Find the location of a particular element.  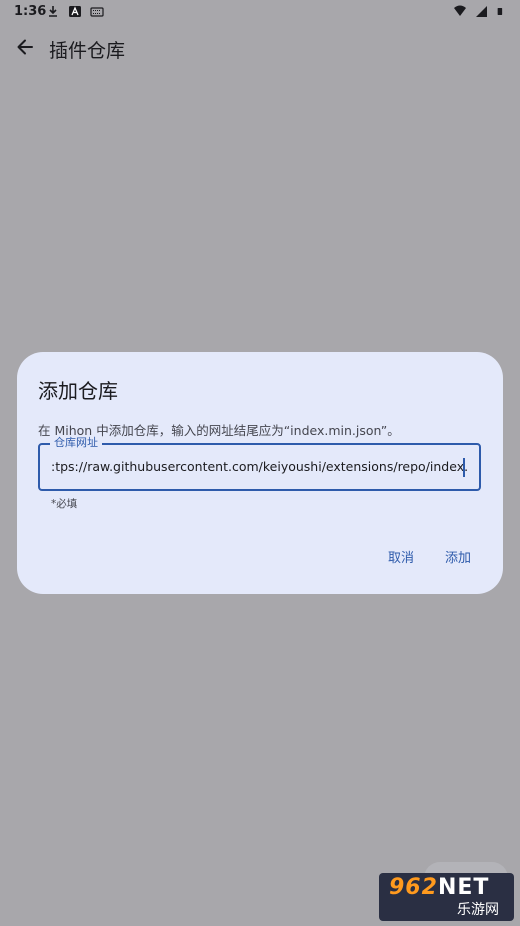

cancel-button: 取消 is located at coordinates (401, 556).